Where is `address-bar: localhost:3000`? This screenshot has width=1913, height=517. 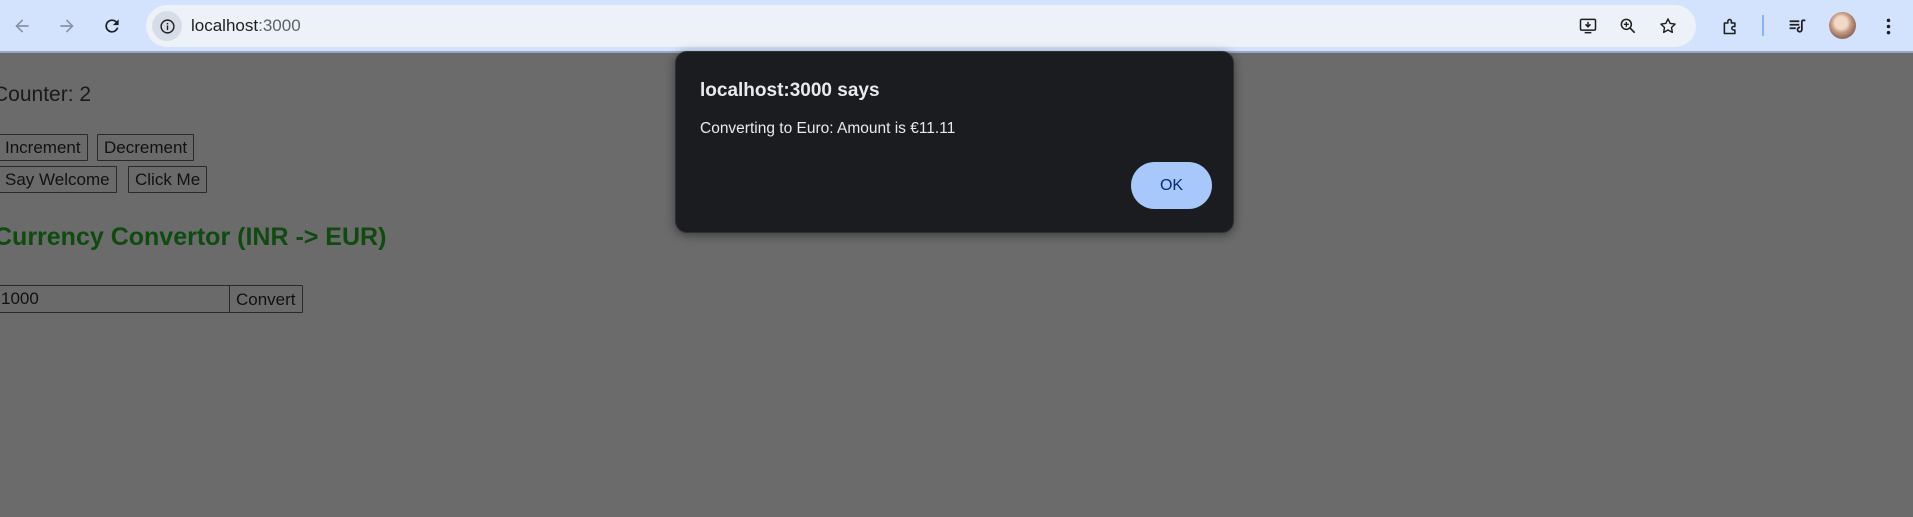
address-bar: localhost:3000 is located at coordinates (921, 26).